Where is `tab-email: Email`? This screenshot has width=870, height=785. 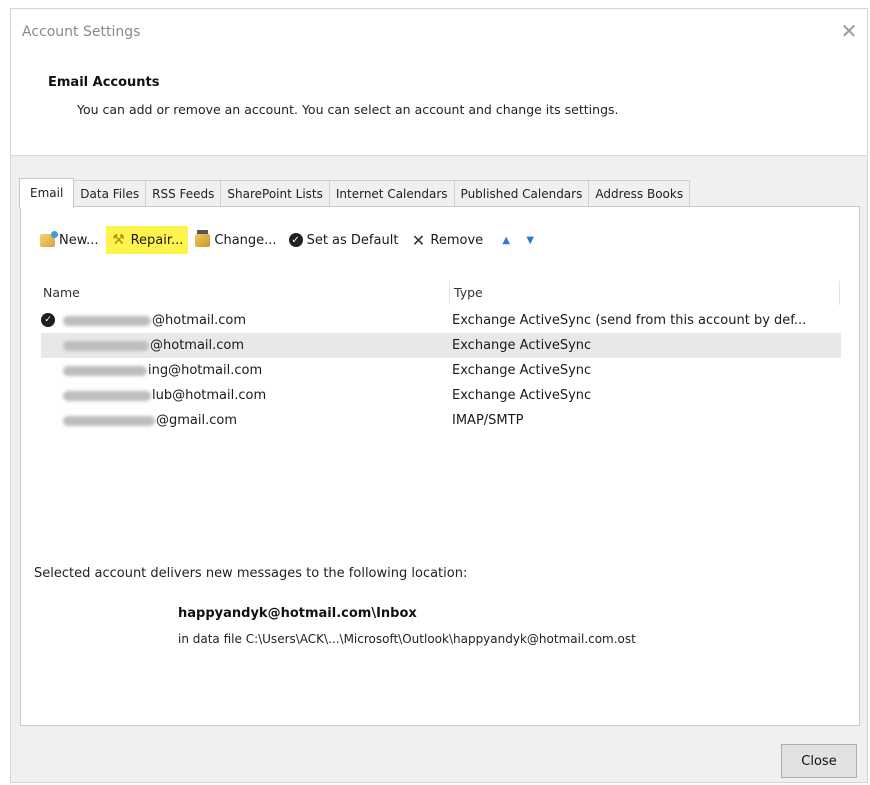
tab-email: Email is located at coordinates (47, 193).